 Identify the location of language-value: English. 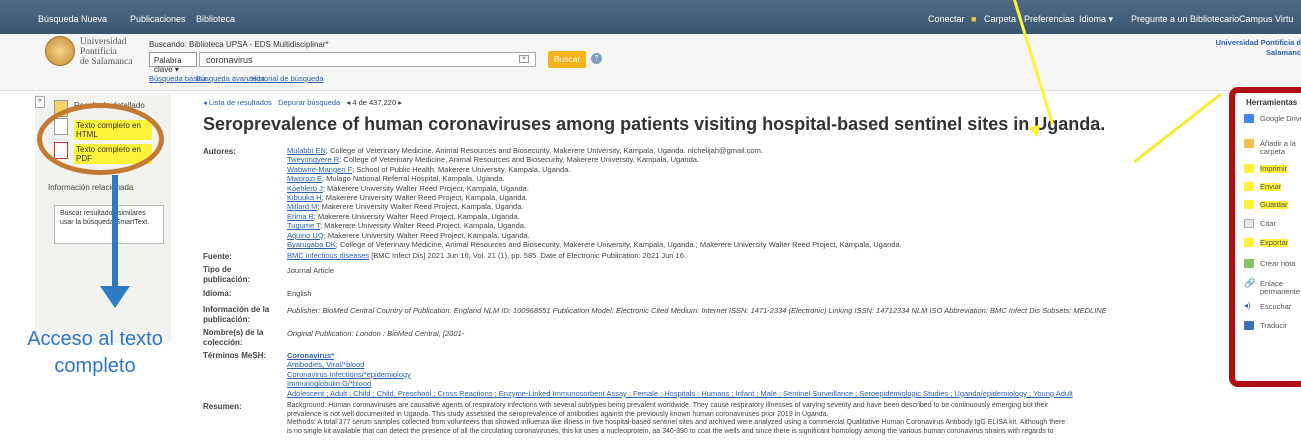
(299, 293).